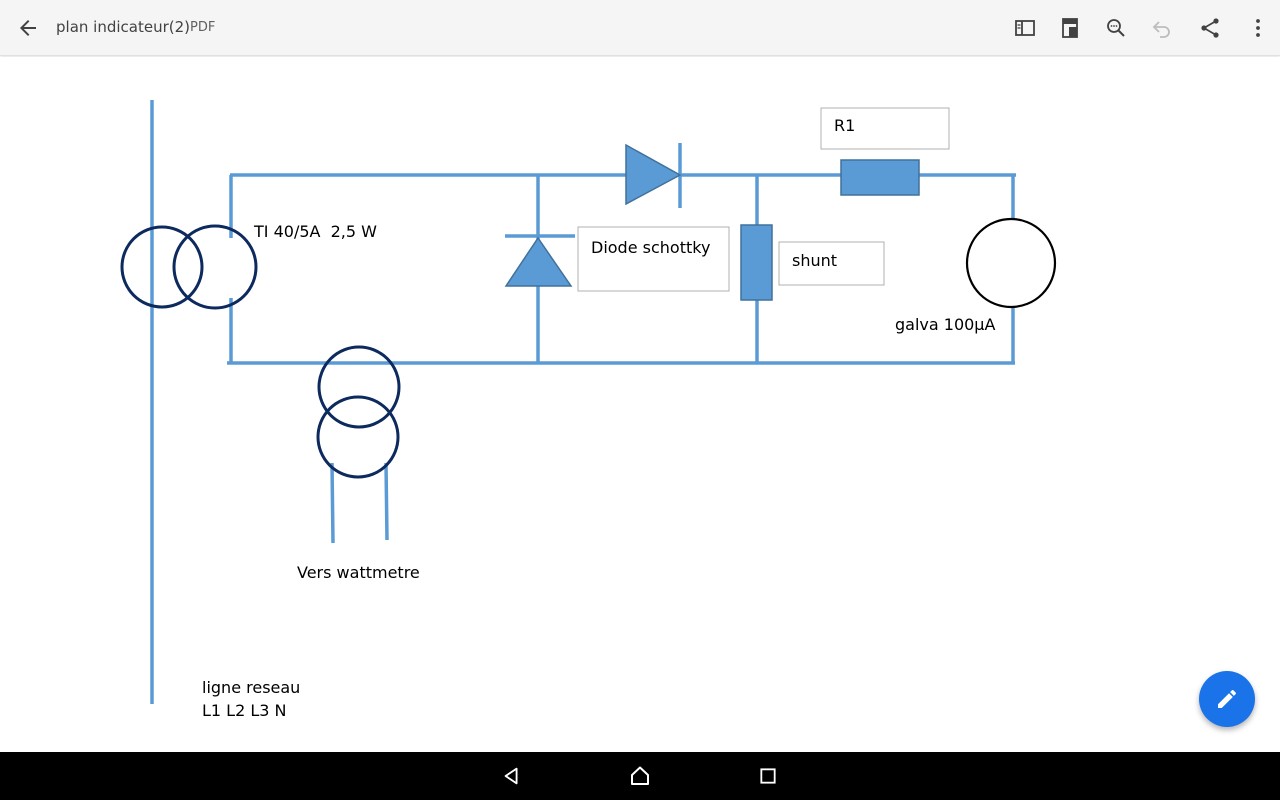 This screenshot has width=1280, height=800. Describe the element at coordinates (653, 174) in the screenshot. I see `top-diode-symbol` at that location.